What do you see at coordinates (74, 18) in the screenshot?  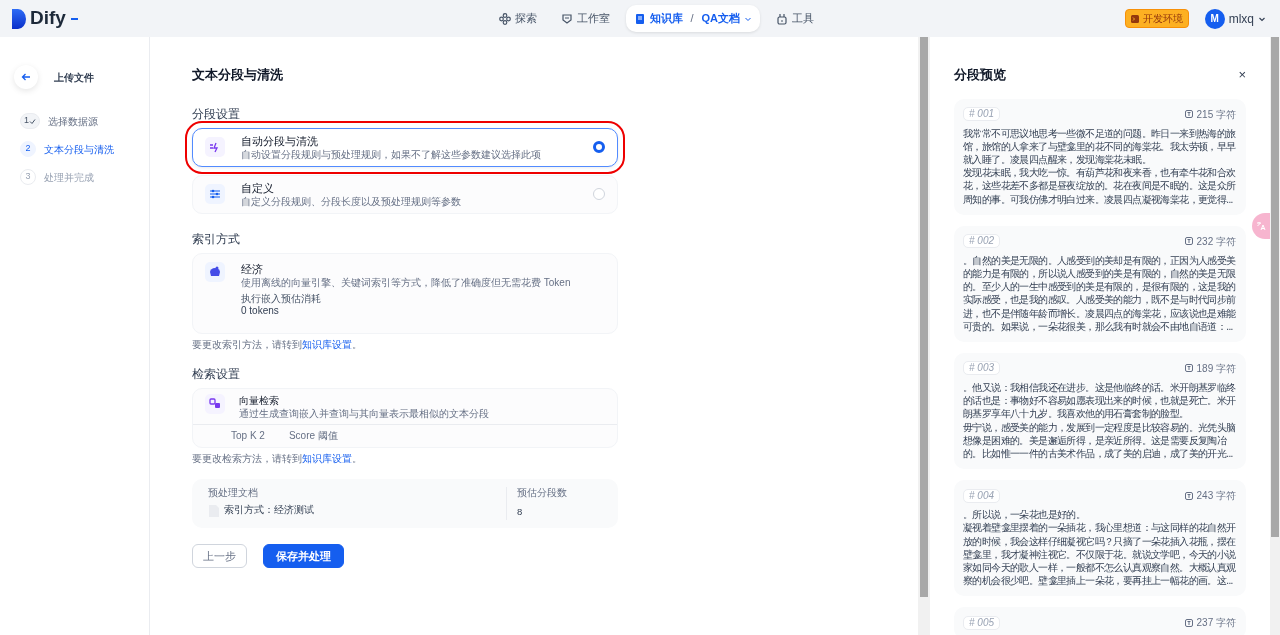 I see `cursor-mark` at bounding box center [74, 18].